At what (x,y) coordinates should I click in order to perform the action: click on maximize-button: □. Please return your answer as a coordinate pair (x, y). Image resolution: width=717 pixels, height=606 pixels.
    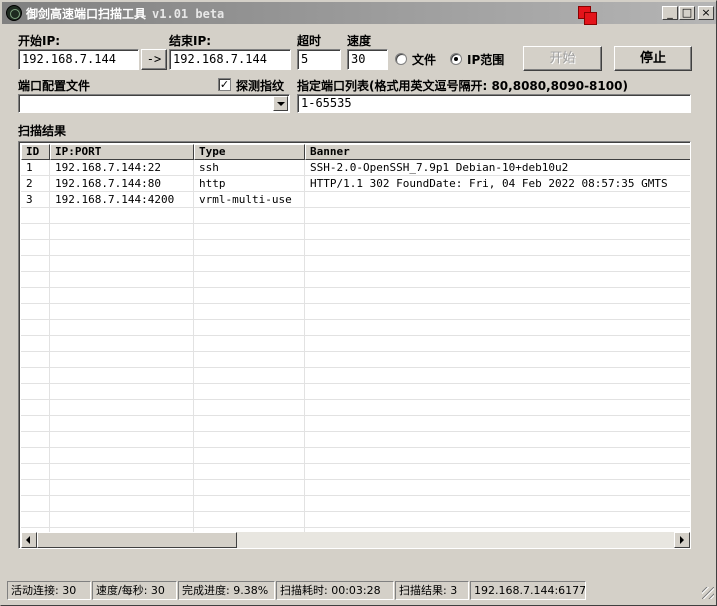
    Looking at the image, I should click on (687, 13).